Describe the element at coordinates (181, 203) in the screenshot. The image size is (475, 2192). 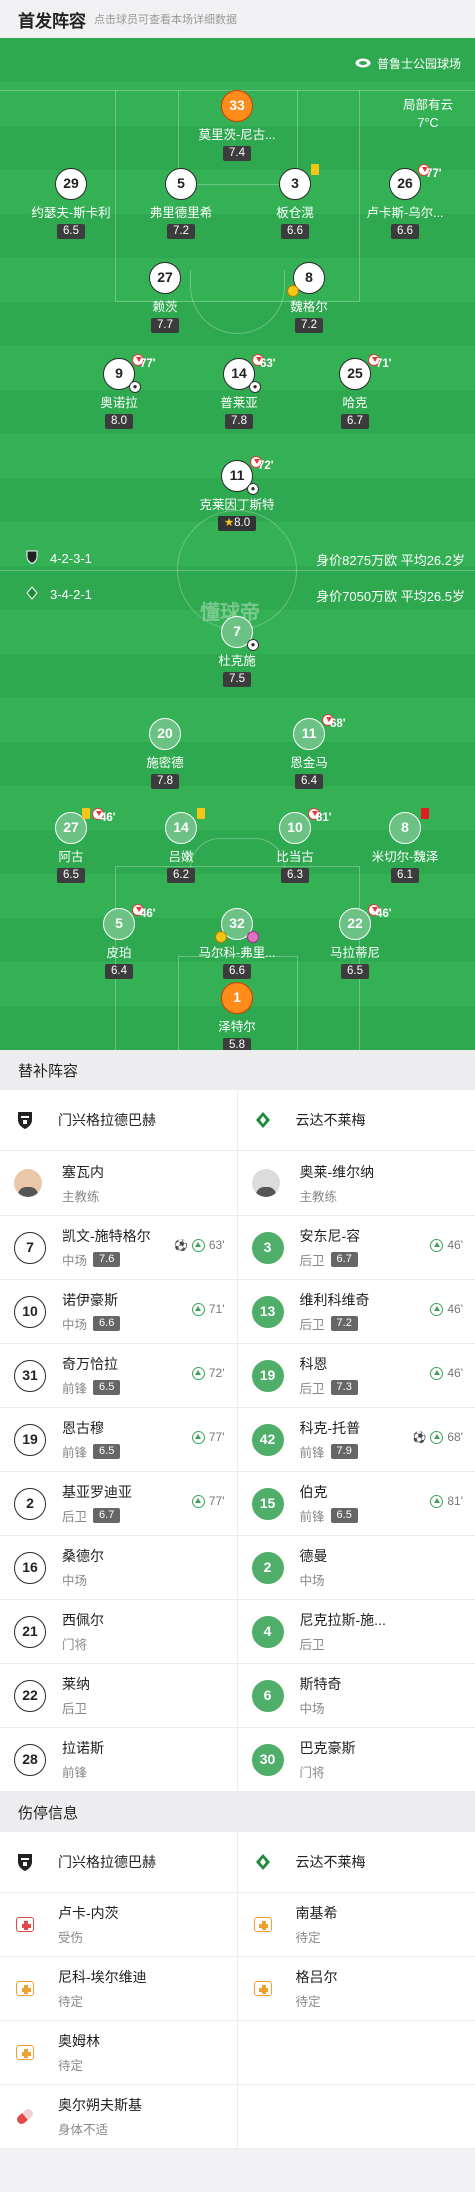
I see `player-h3: 5 弗里德里希 7.2` at that location.